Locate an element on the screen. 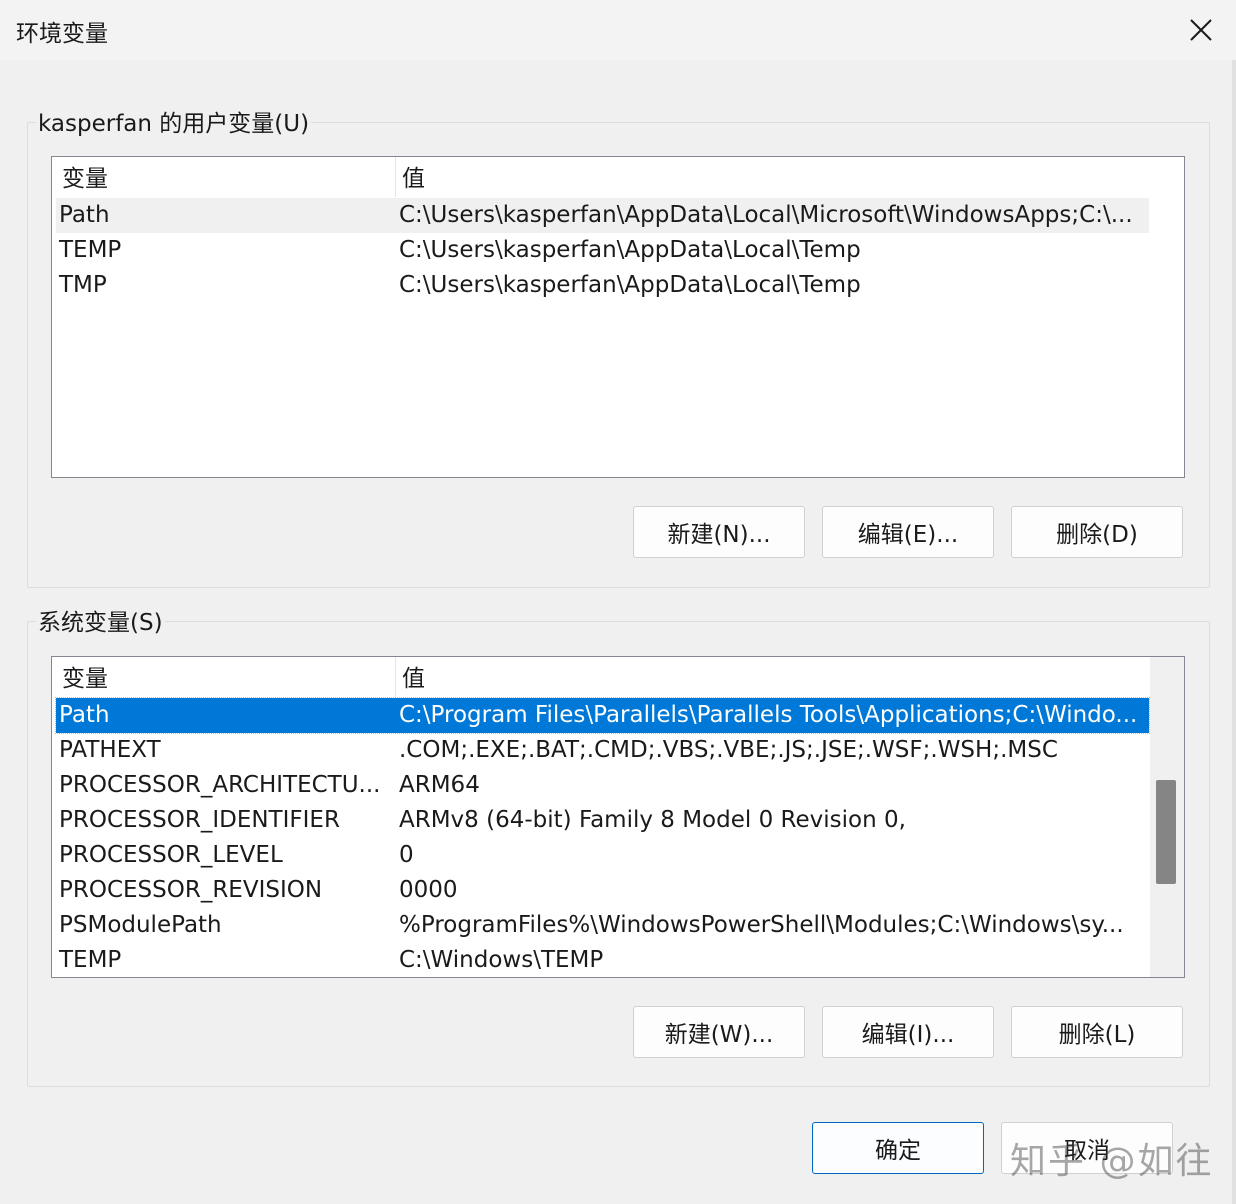 The height and width of the screenshot is (1204, 1236). vertical-scrollbar is located at coordinates (1167, 817).